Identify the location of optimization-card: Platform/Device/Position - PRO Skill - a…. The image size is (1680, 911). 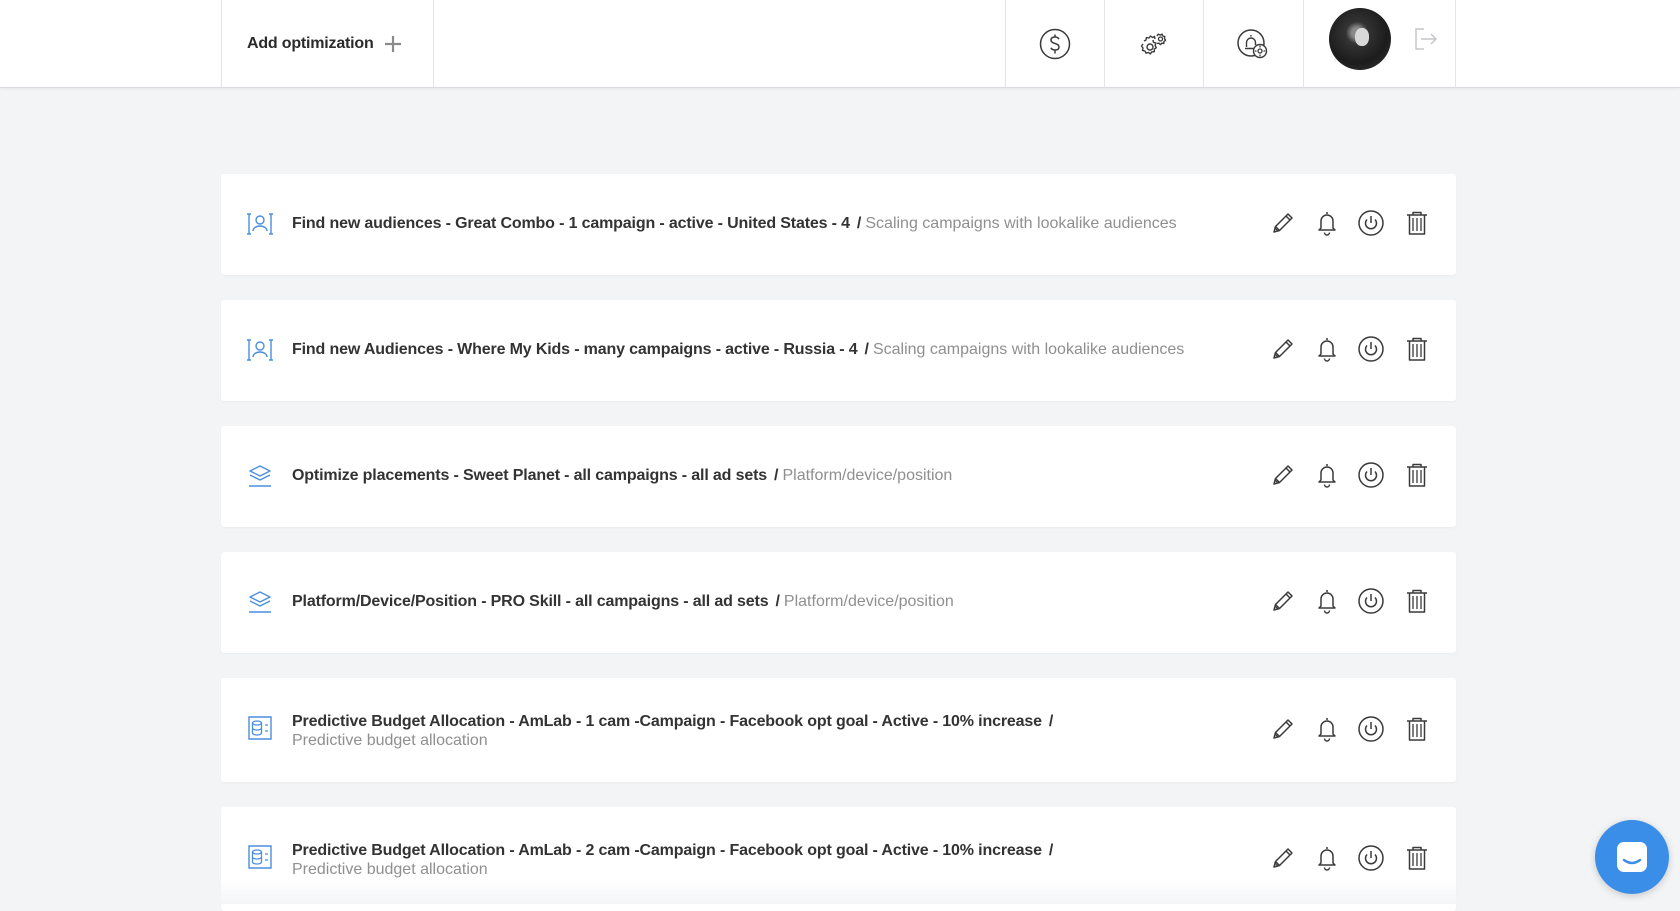
(838, 602).